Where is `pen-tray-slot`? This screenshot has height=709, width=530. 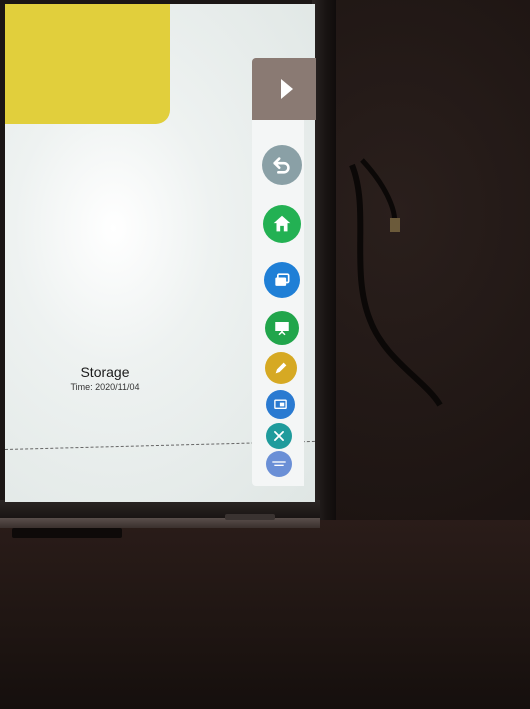 pen-tray-slot is located at coordinates (67, 533).